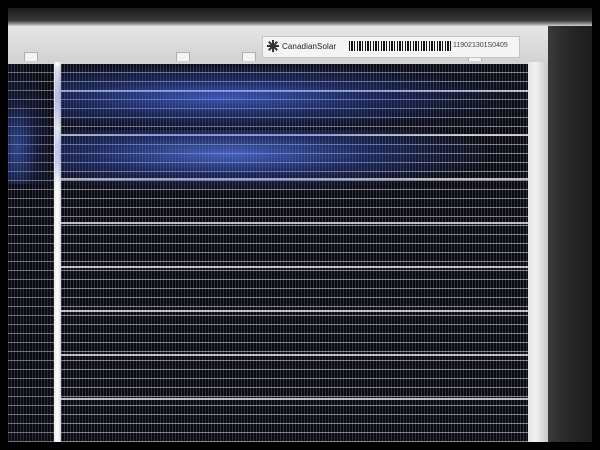  What do you see at coordinates (480, 45) in the screenshot?
I see `serial-number: 119021301S0405` at bounding box center [480, 45].